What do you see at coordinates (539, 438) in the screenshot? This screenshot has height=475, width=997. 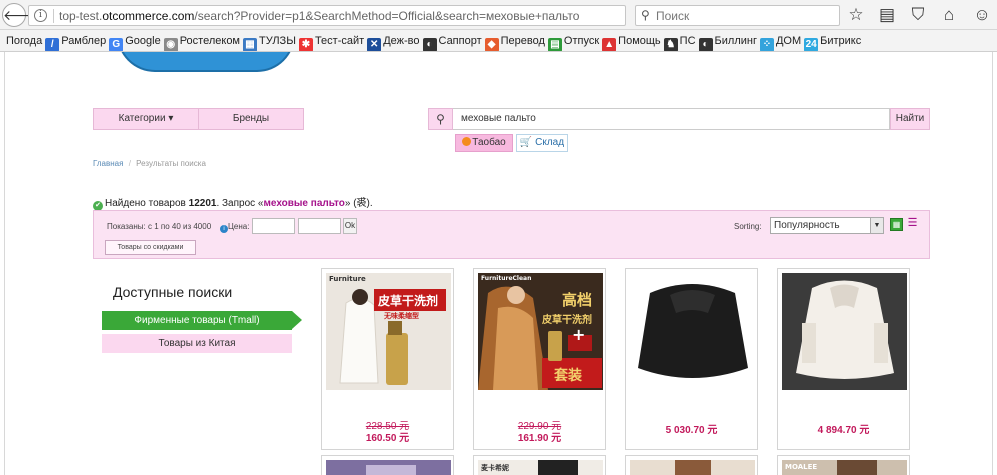 I see `product-price: 161.90 元` at bounding box center [539, 438].